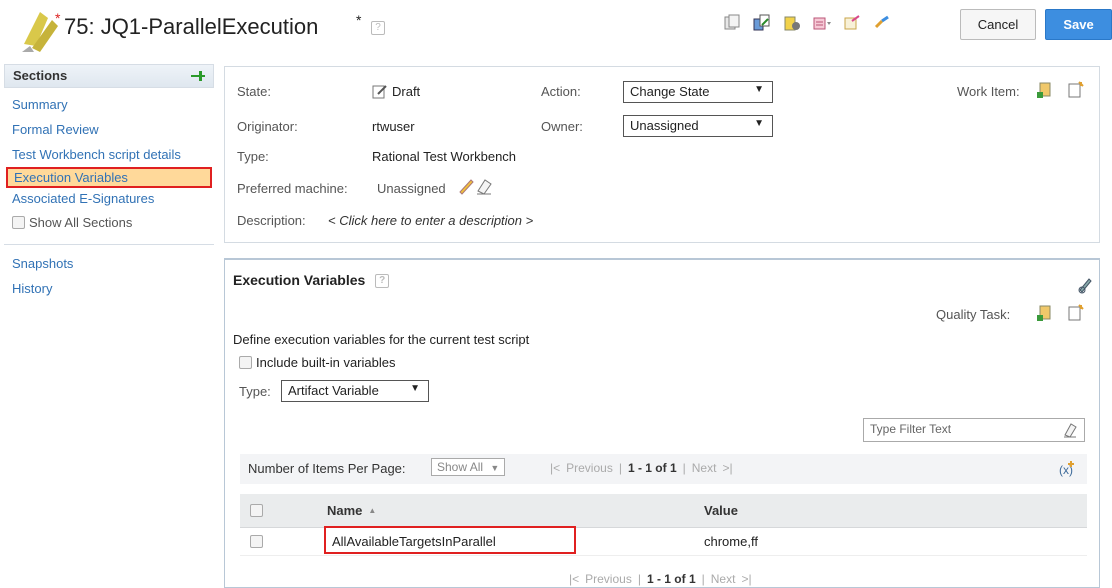 The image size is (1112, 588). I want to click on sidebar-divider, so click(109, 244).